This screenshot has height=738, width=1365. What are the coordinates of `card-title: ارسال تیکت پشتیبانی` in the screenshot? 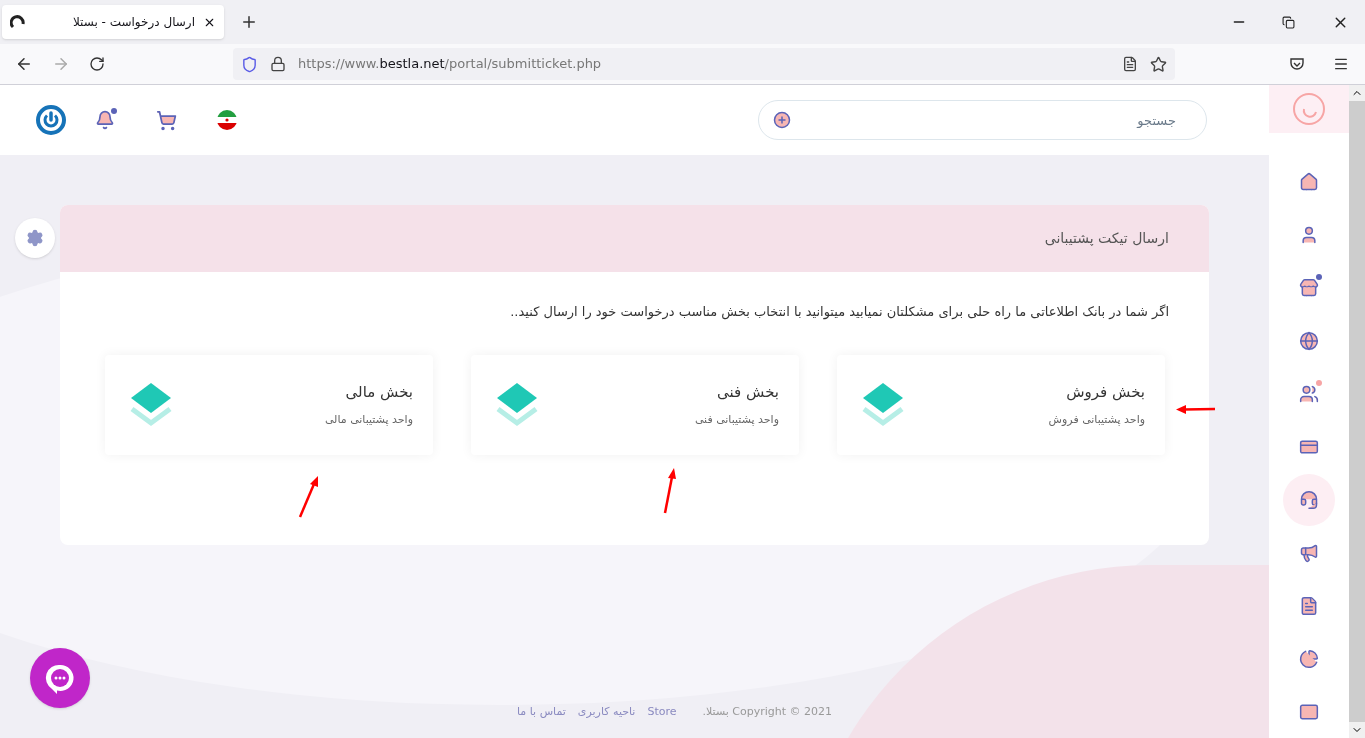 It's located at (1106, 239).